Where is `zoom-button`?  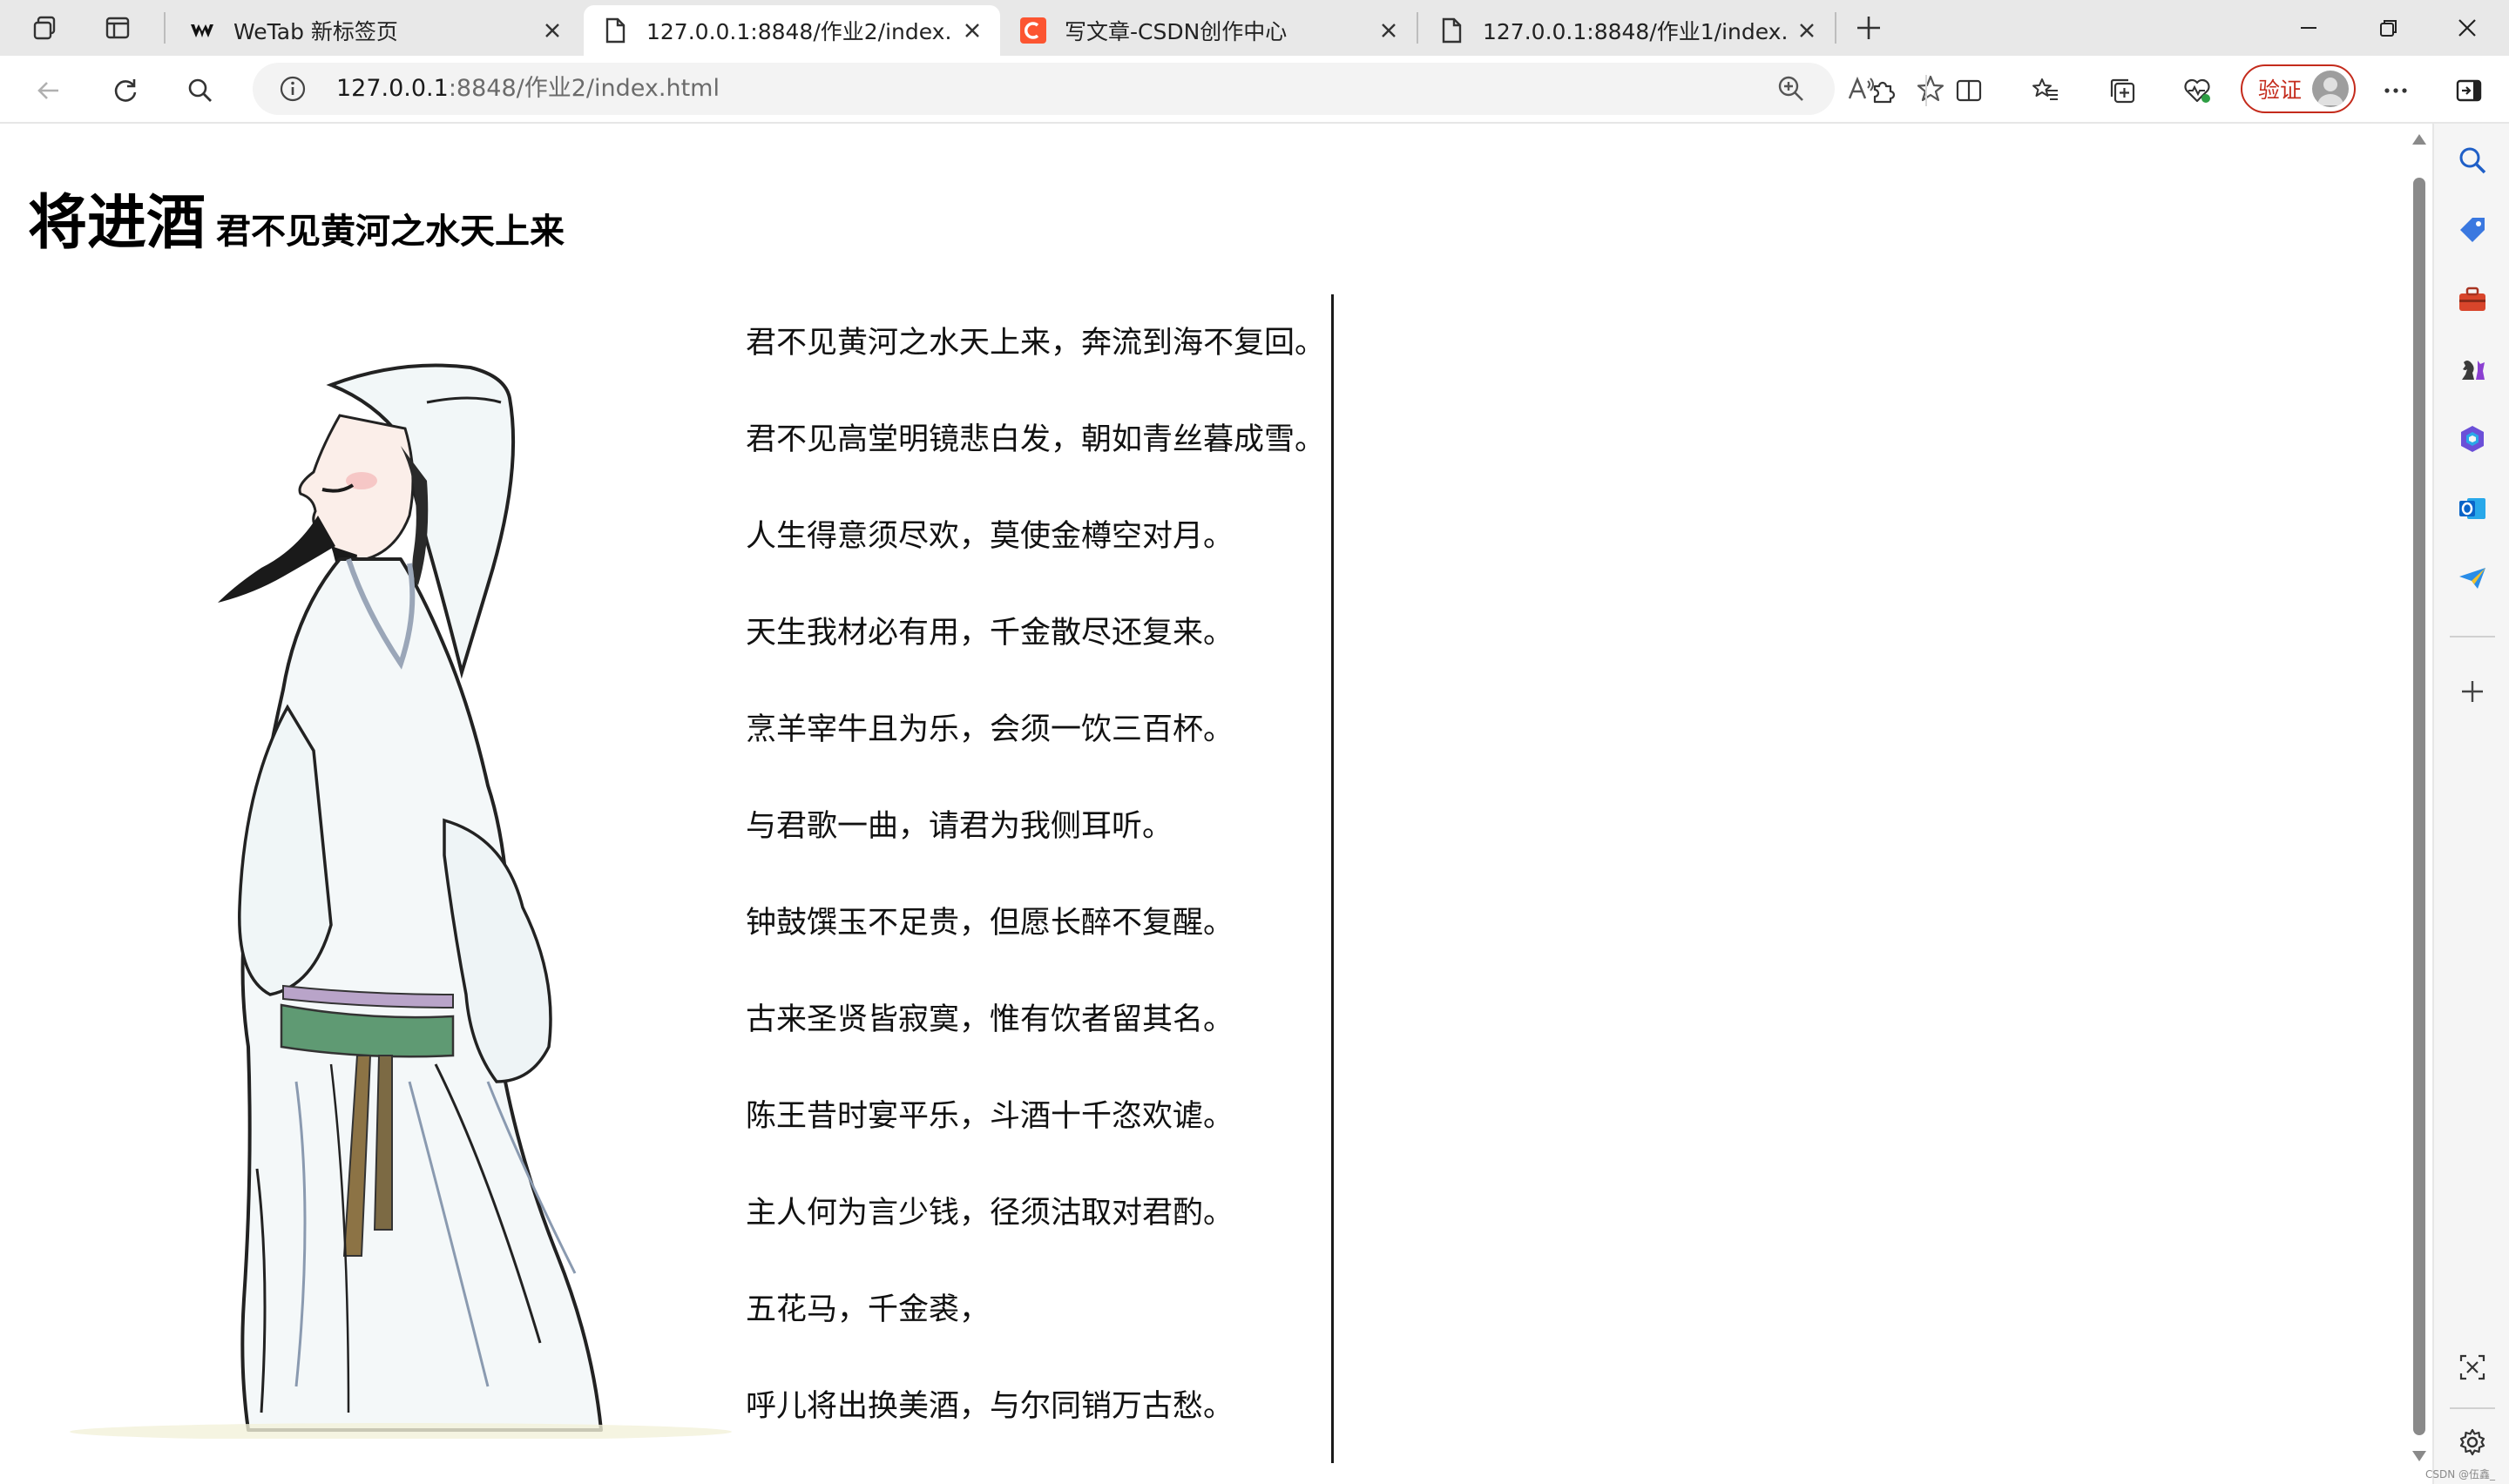 zoom-button is located at coordinates (1791, 88).